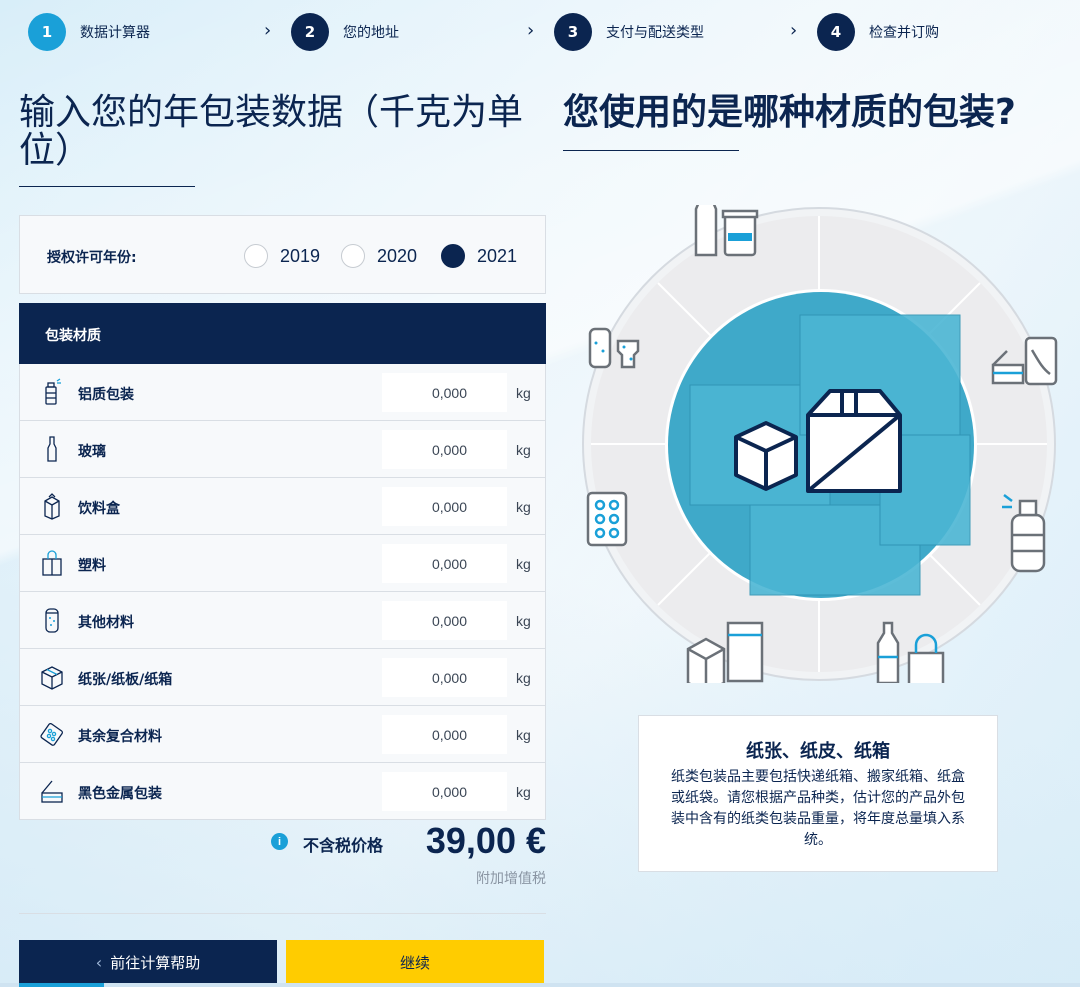  I want to click on material-question-title: 您使用的是哪种材质的包装?, so click(789, 112).